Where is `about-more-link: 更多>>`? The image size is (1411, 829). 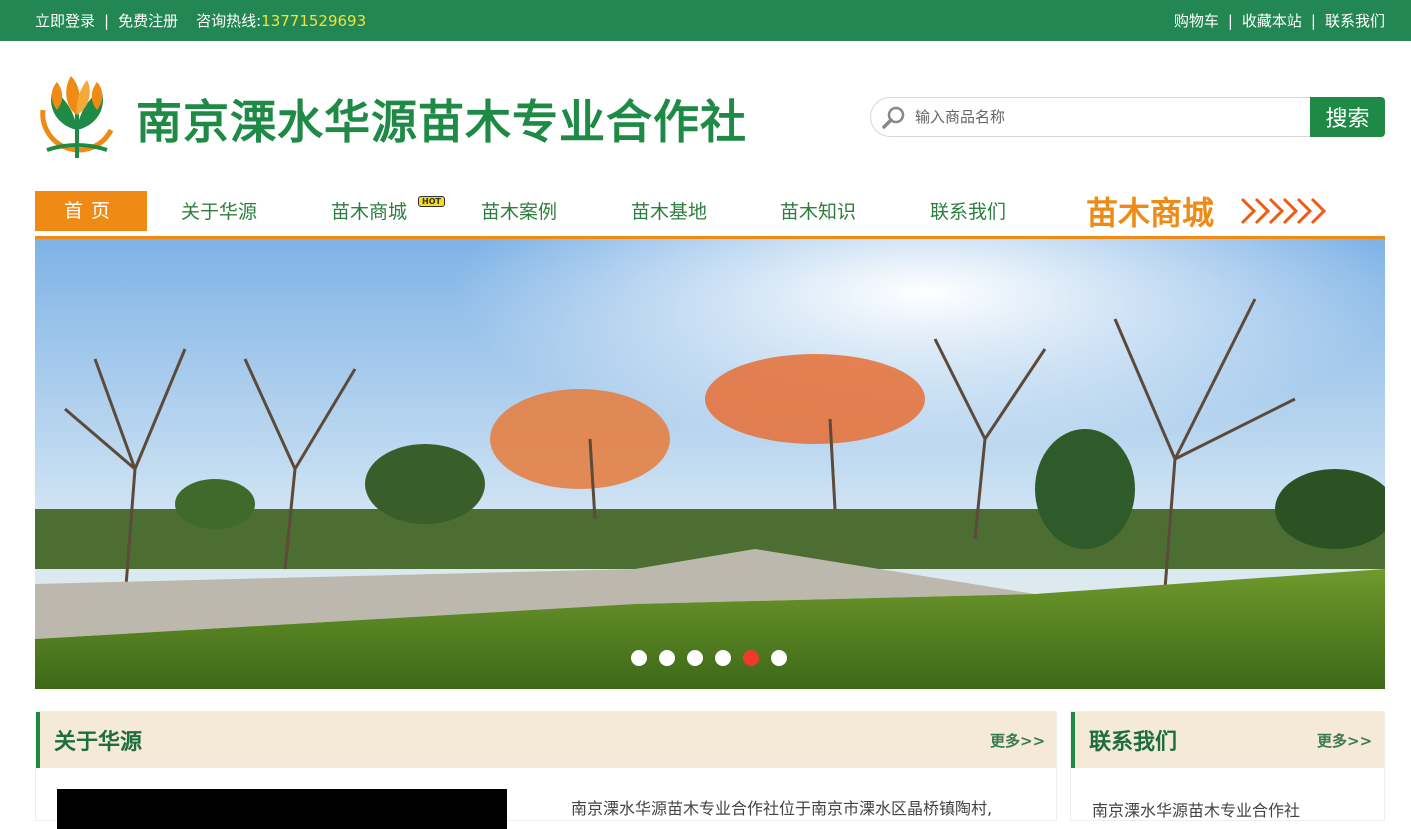
about-more-link: 更多>> is located at coordinates (1017, 740).